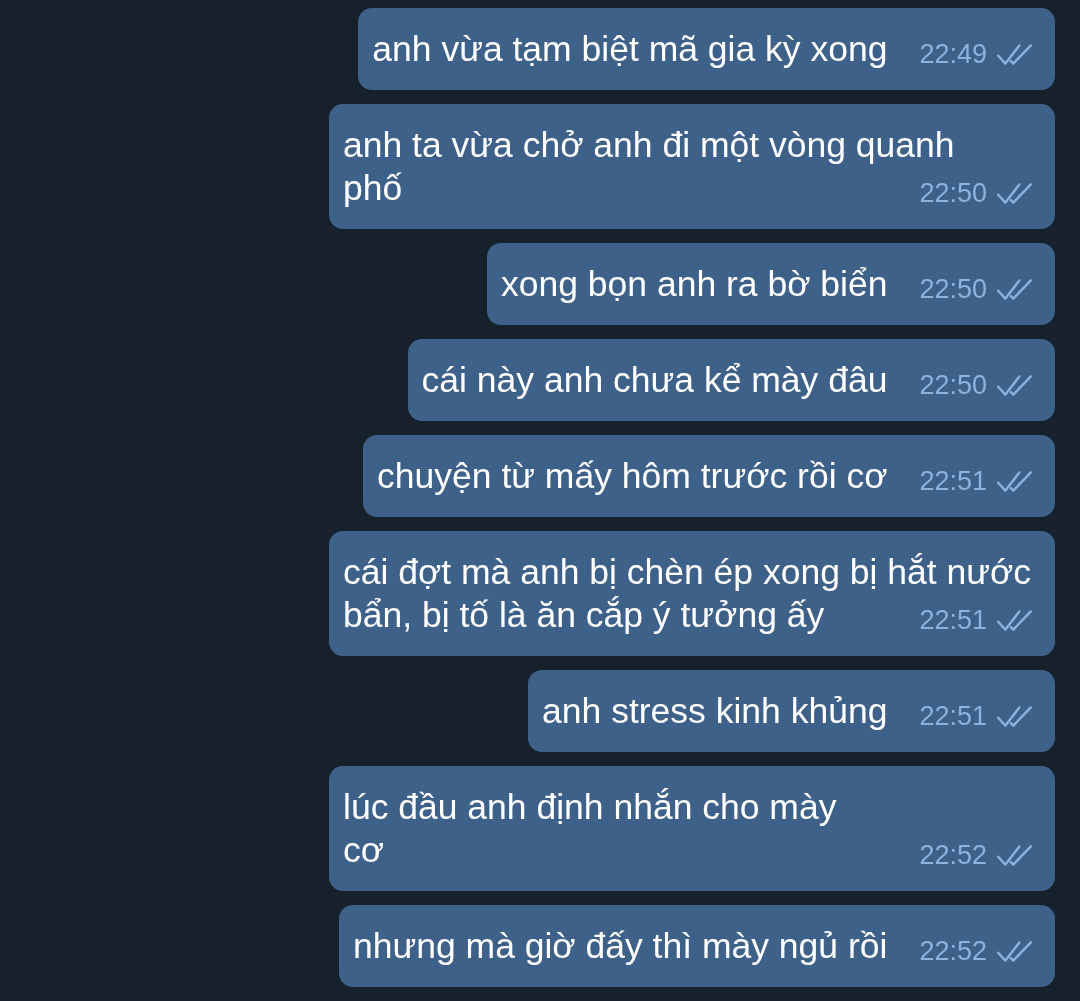 The image size is (1080, 1001). I want to click on message-text: anh ta vừa chở anh đi một vòng quanh, so click(649, 145).